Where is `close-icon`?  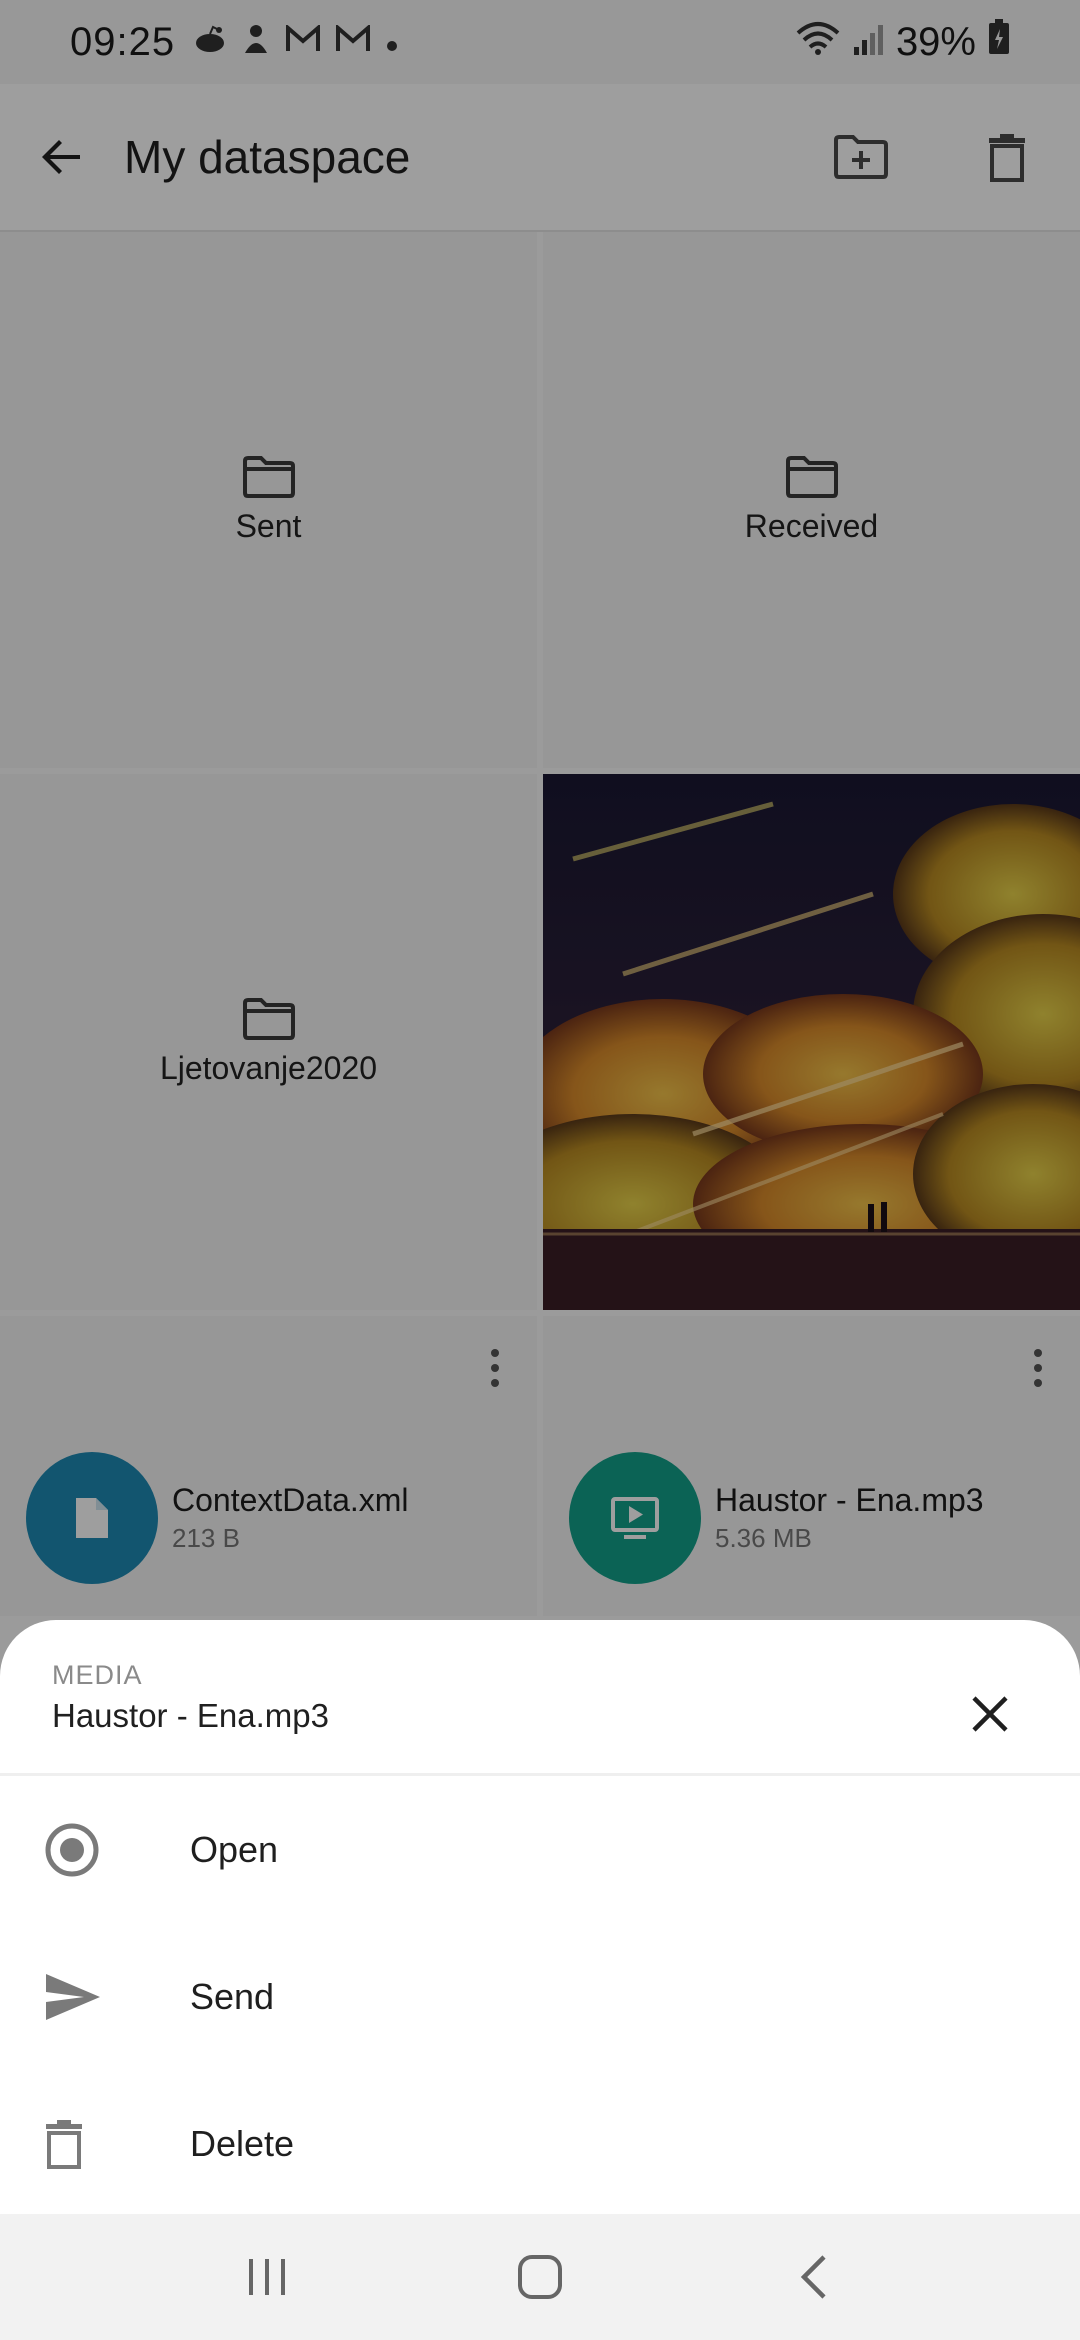
close-icon is located at coordinates (990, 1714).